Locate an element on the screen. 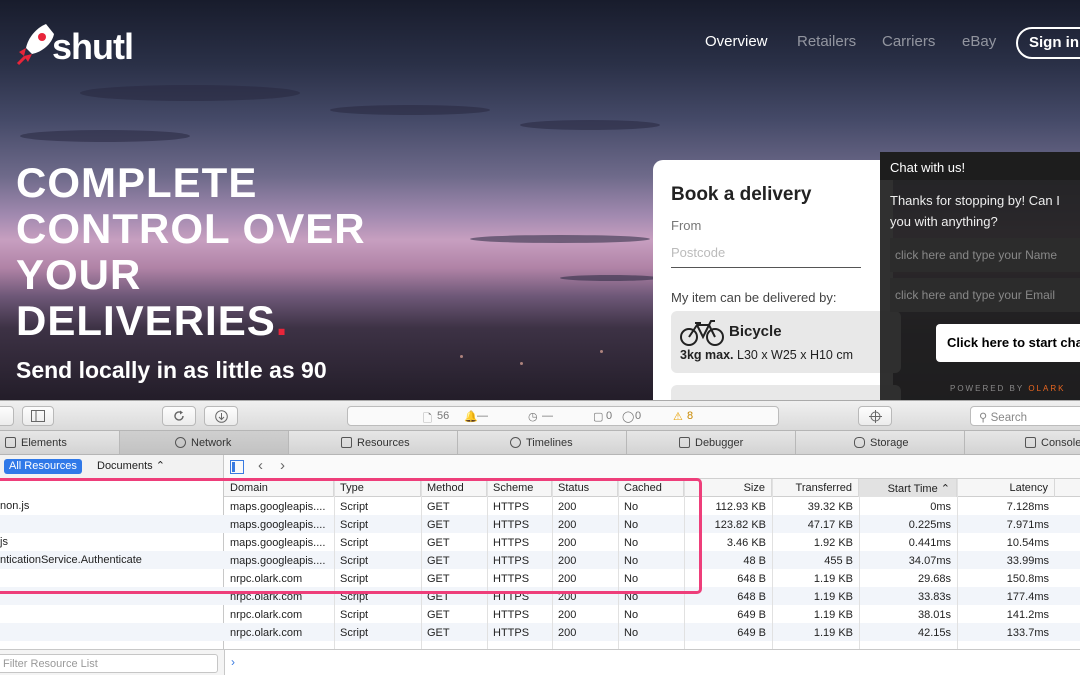 The image size is (1080, 675). col-transferred-cell: 455 B is located at coordinates (838, 561).